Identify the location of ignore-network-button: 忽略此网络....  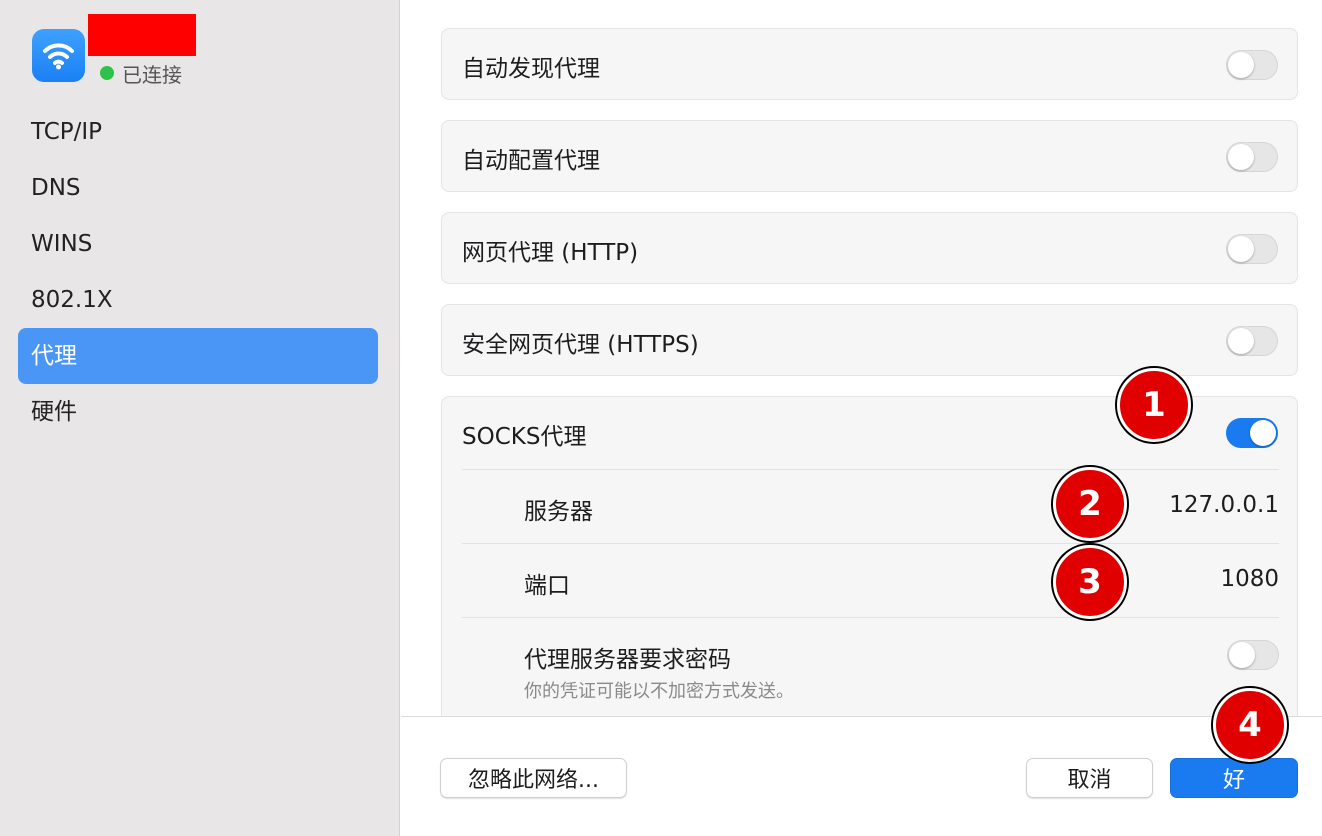
(533, 778).